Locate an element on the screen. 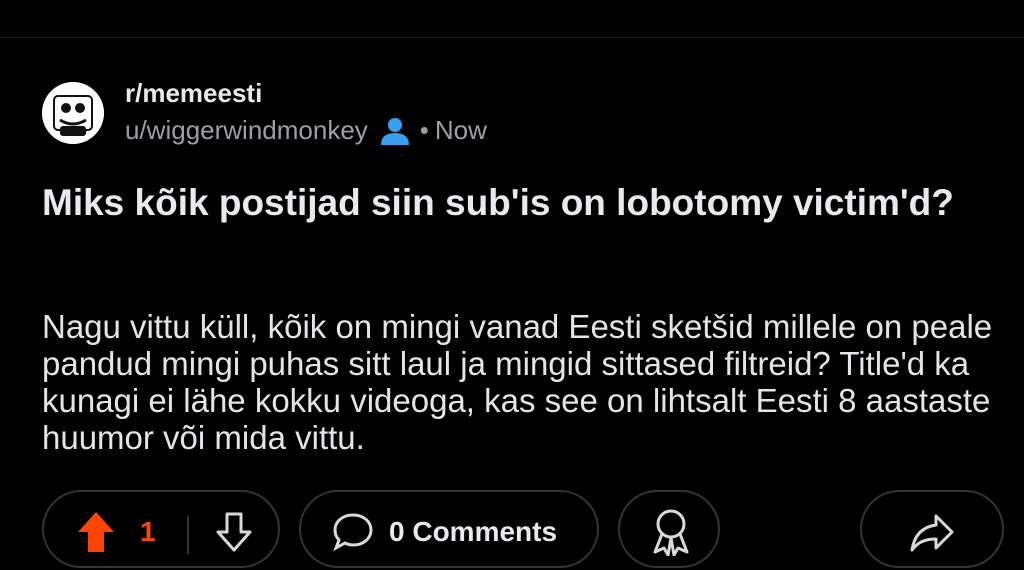  share-button is located at coordinates (932, 529).